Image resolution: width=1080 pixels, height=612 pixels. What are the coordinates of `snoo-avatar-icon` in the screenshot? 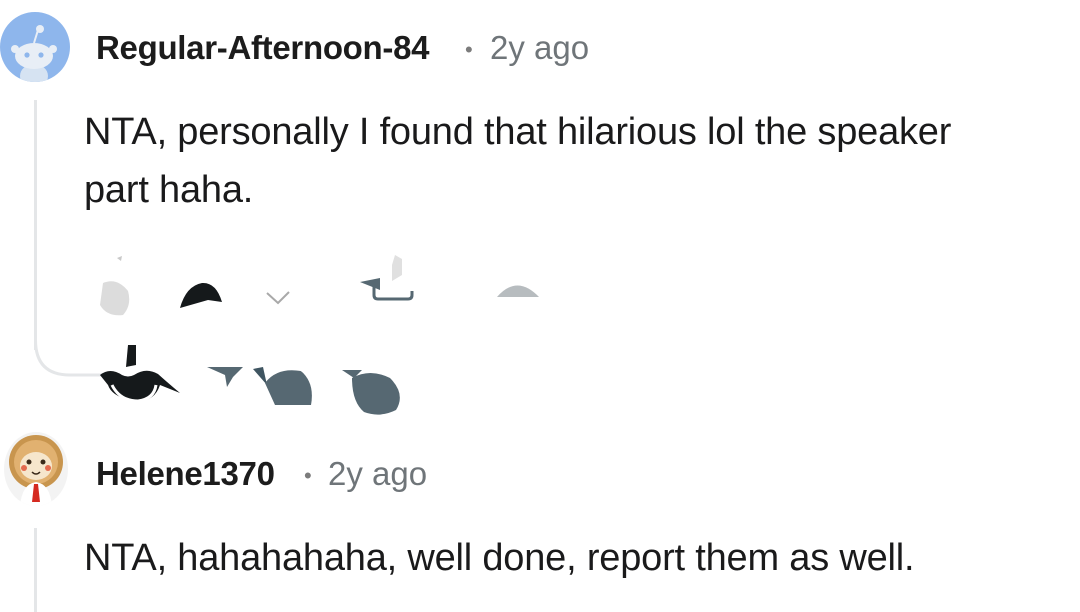 It's located at (34, 53).